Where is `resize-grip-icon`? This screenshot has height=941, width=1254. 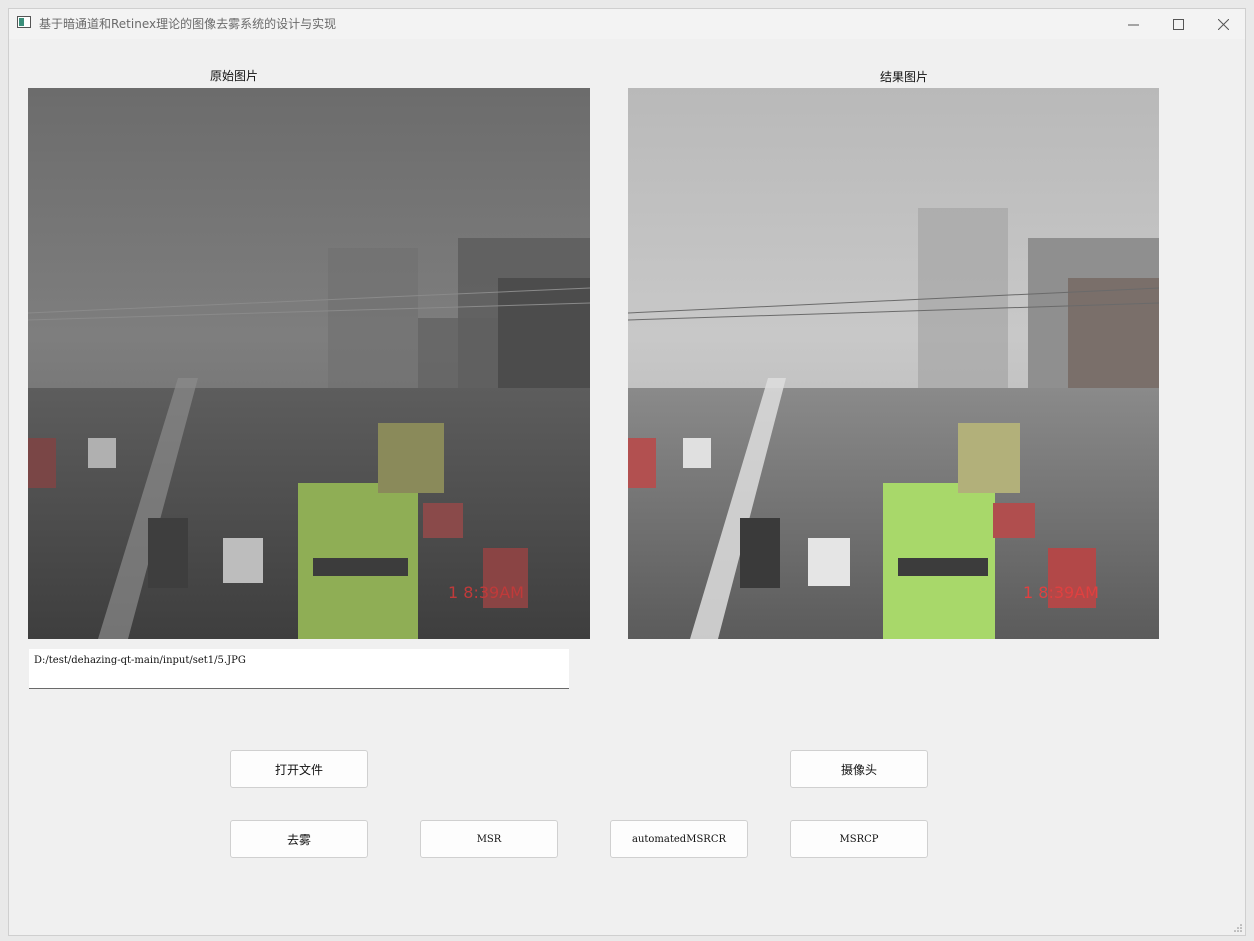
resize-grip-icon is located at coordinates (1238, 928).